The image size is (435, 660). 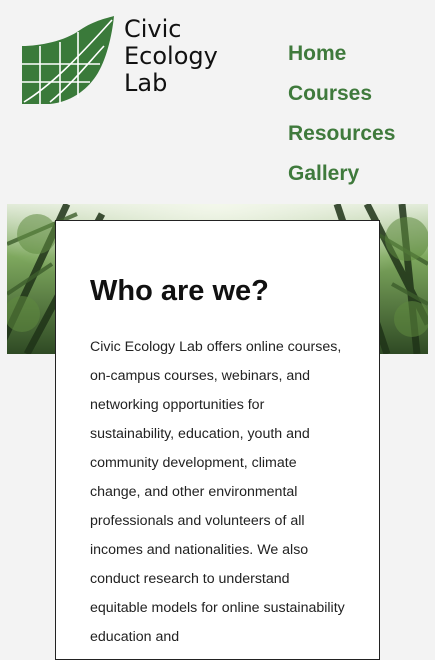 What do you see at coordinates (179, 291) in the screenshot?
I see `about-heading: Who are we?` at bounding box center [179, 291].